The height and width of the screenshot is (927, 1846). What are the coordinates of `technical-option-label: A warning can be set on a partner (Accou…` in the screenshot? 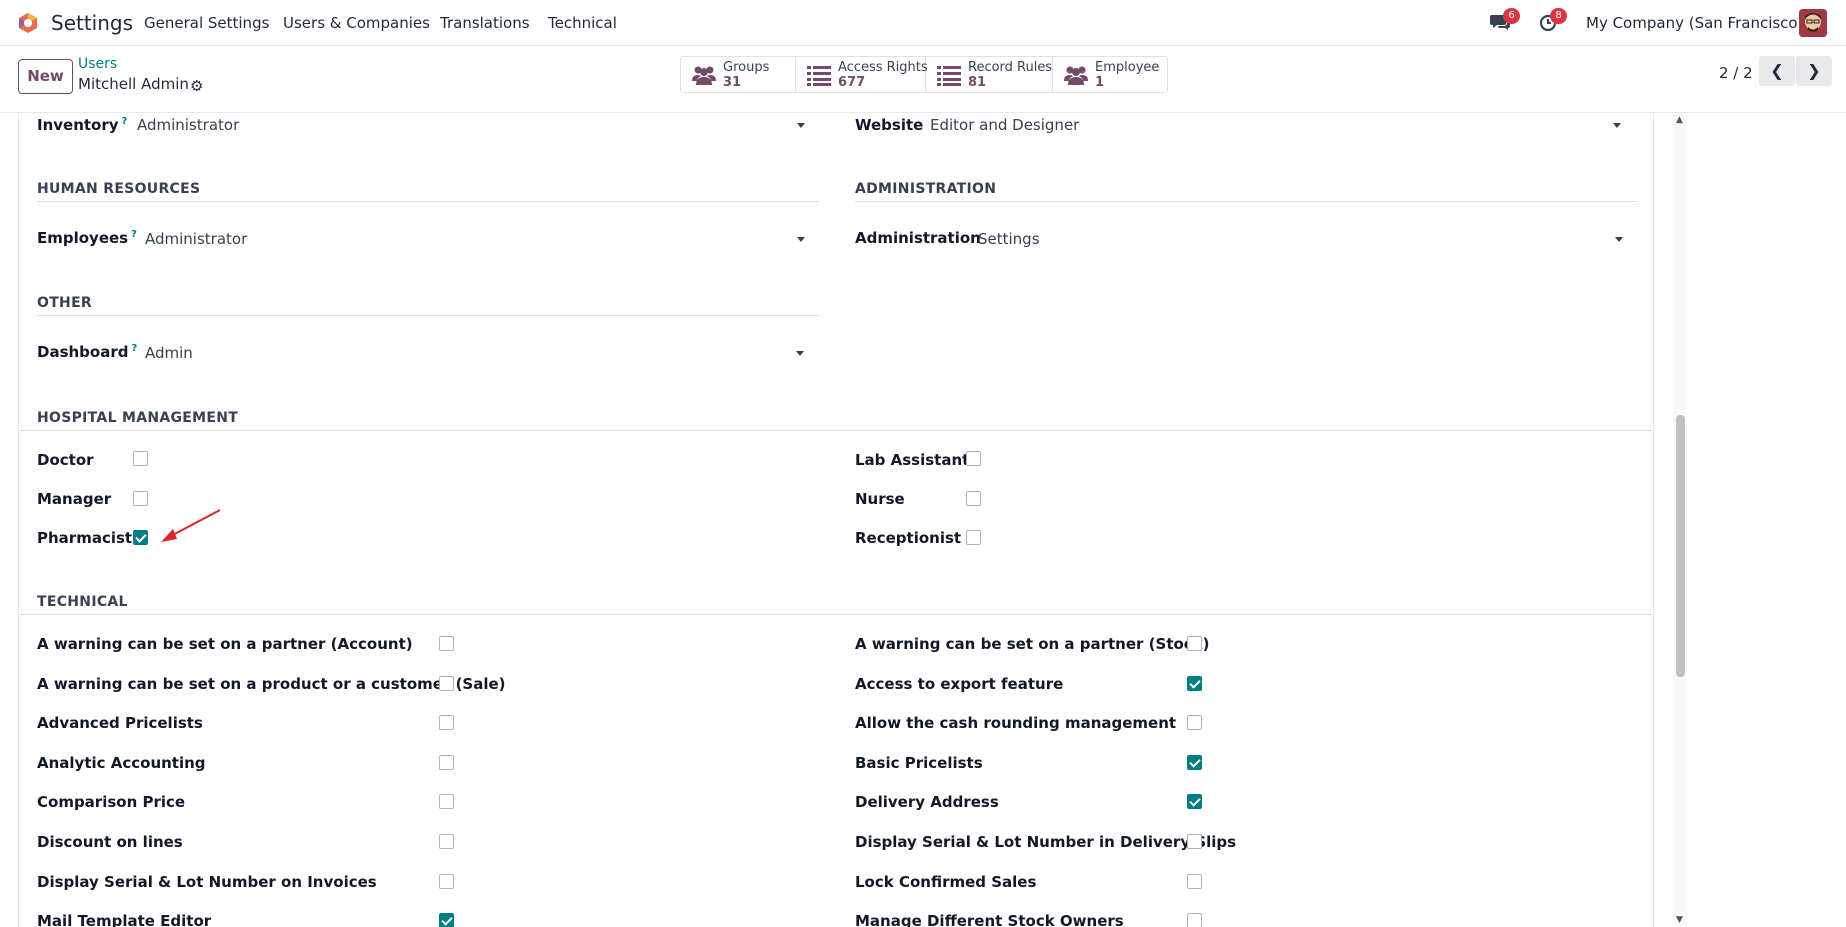 It's located at (225, 644).